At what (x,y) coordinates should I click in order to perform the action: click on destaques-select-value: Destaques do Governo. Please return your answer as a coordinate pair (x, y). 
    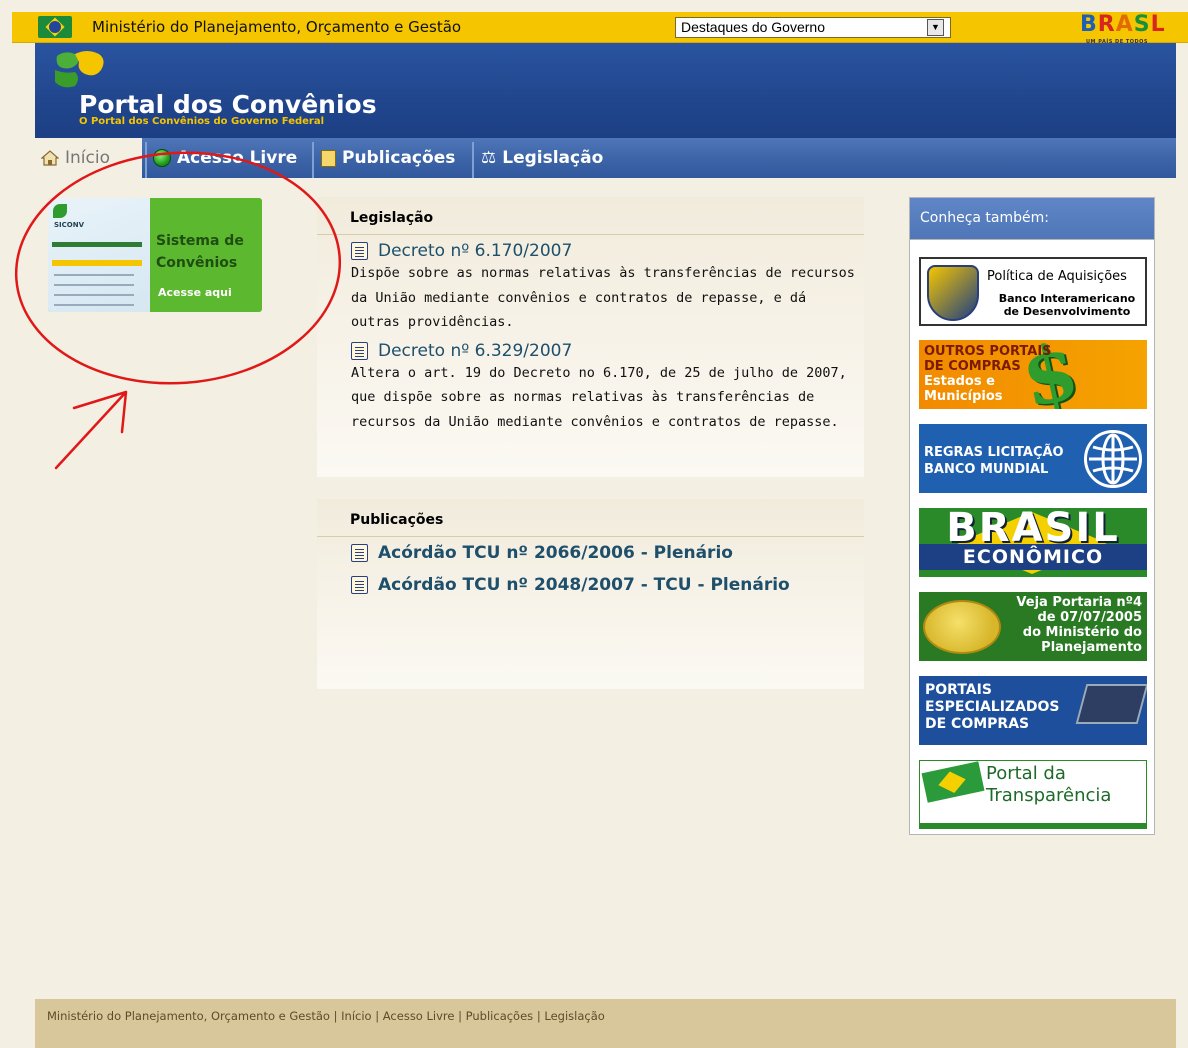
    Looking at the image, I should click on (753, 27).